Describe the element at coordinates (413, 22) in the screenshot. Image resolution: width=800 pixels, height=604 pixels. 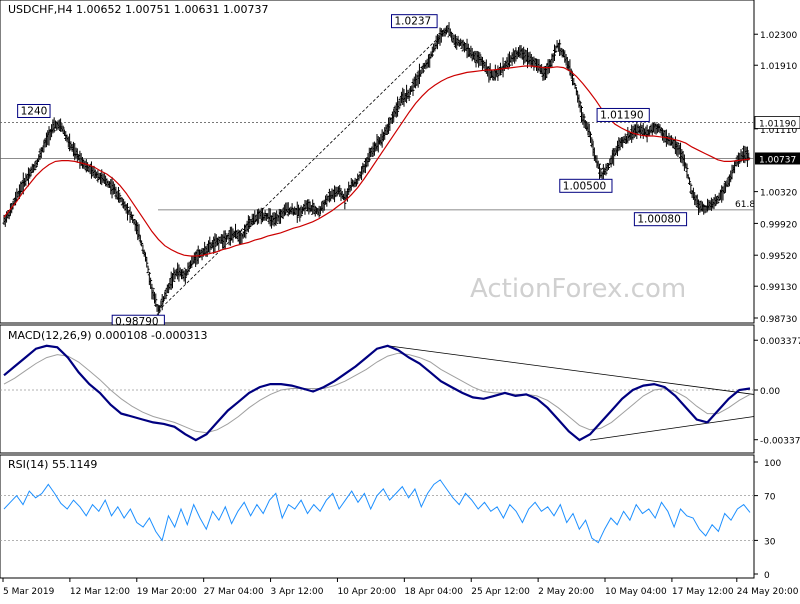
I see `price-label: 1.0237` at that location.